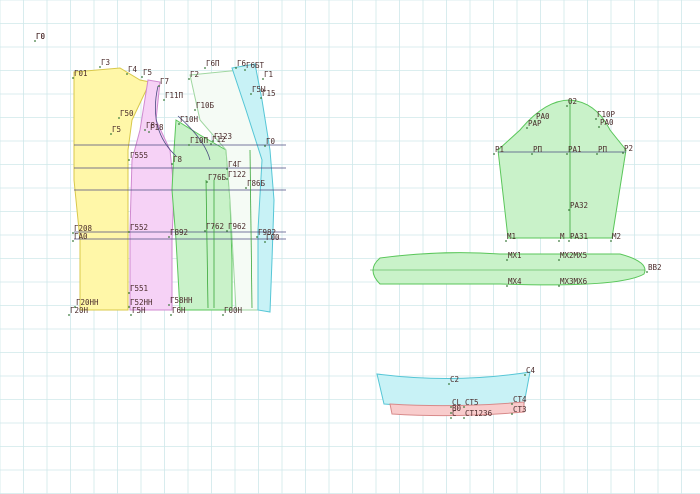 The image size is (700, 494). I want to click on bodice-point-label: ГА0, so click(81, 236).